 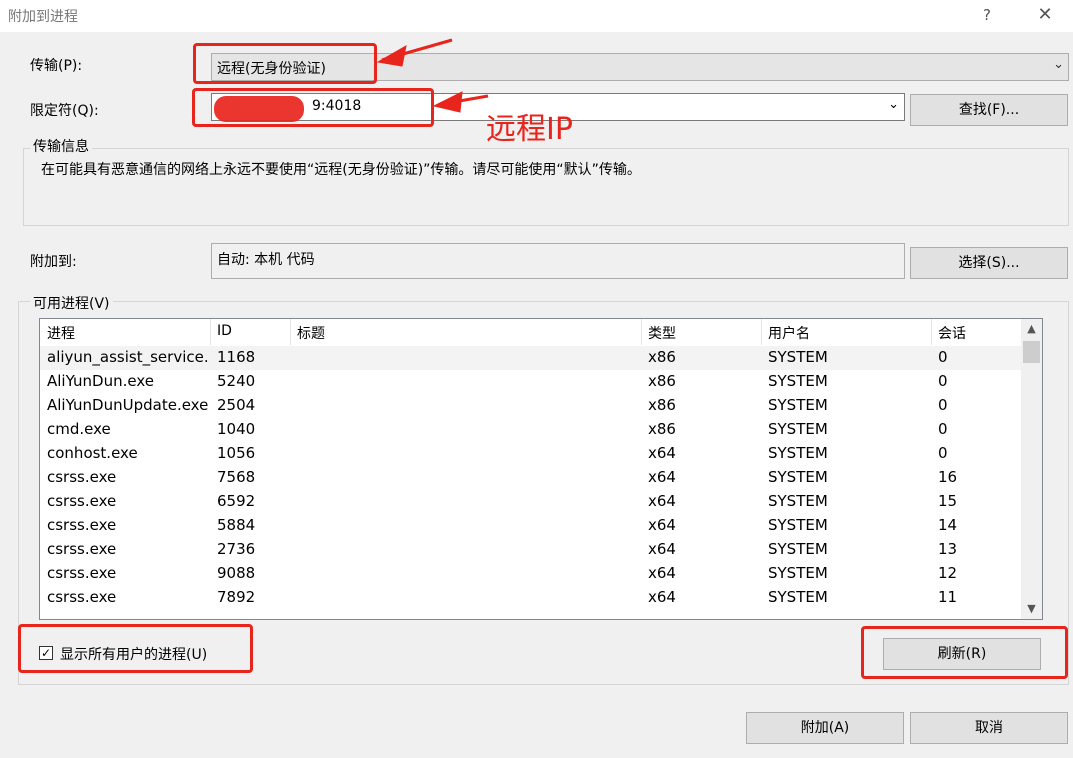 What do you see at coordinates (311, 333) in the screenshot?
I see `column-header-title: 标题` at bounding box center [311, 333].